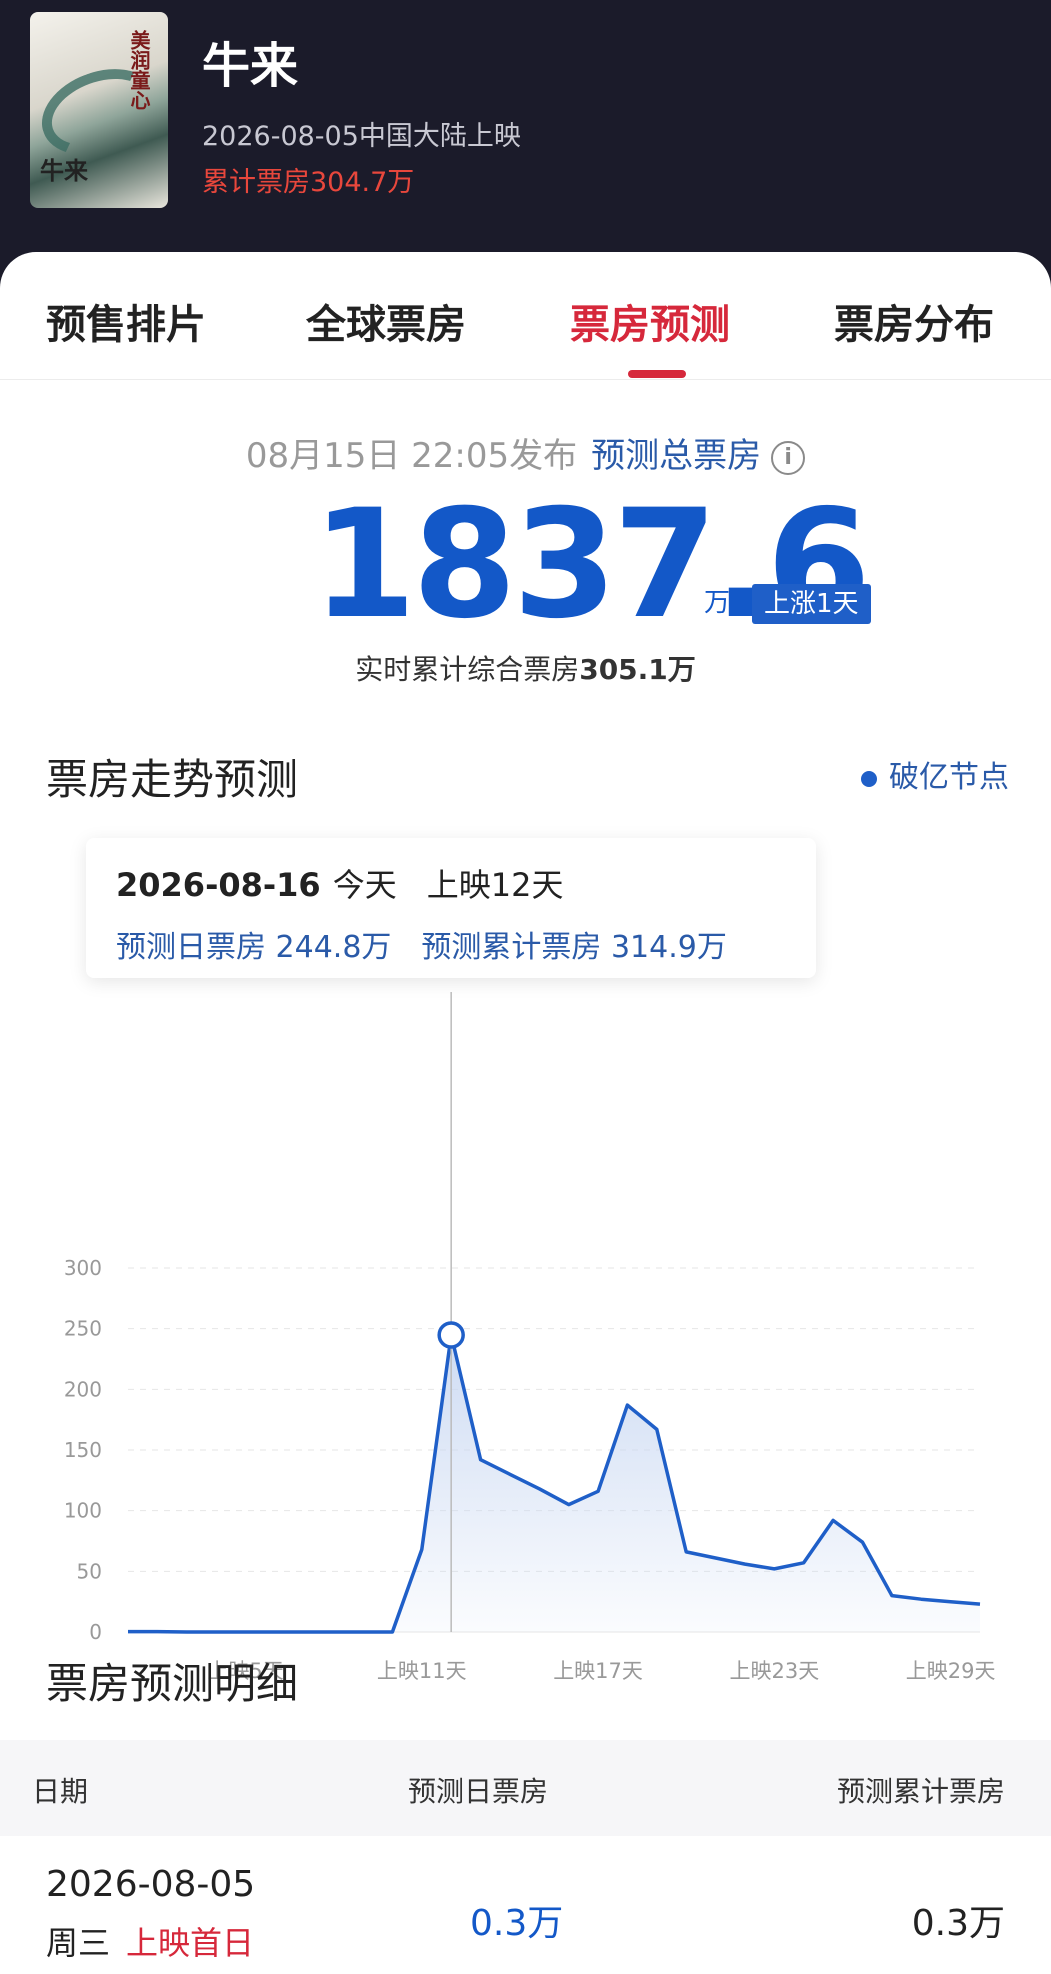 This screenshot has width=1051, height=1974. What do you see at coordinates (458, 885) in the screenshot?
I see `tooltip-screening-prefix: 上映` at bounding box center [458, 885].